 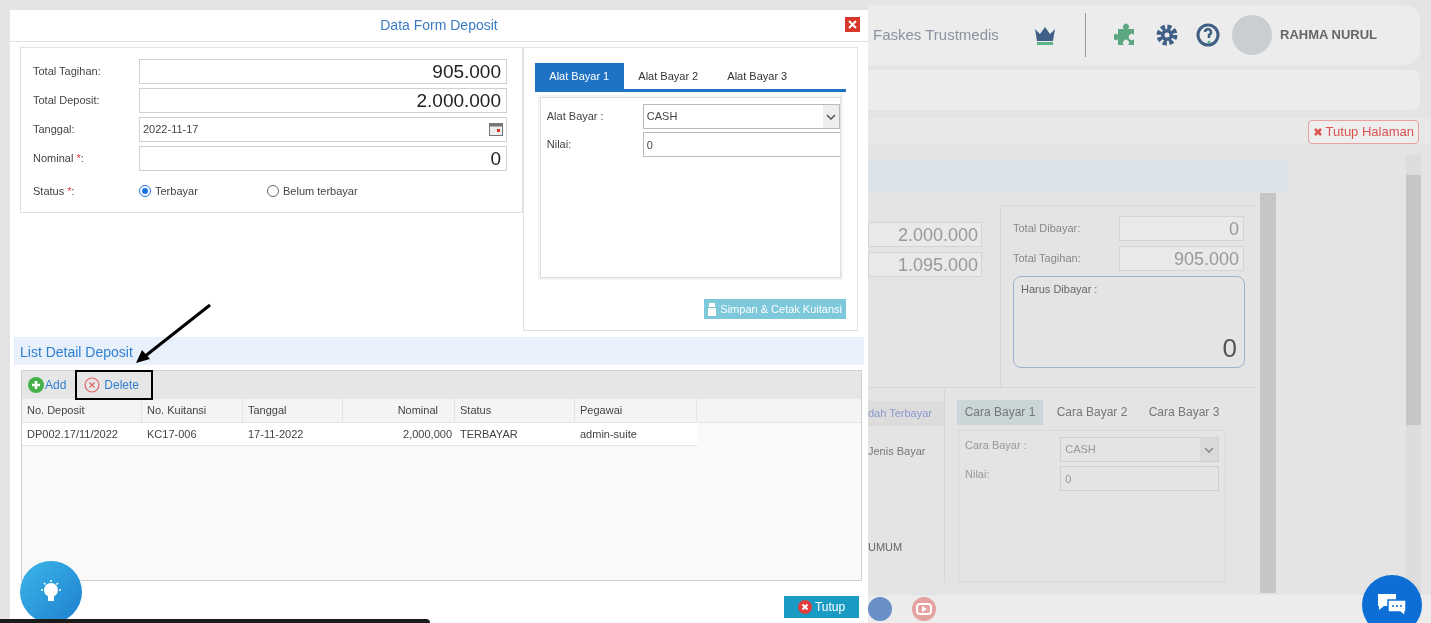 What do you see at coordinates (579, 76) in the screenshot?
I see `payment-tab: Alat Bayar 1` at bounding box center [579, 76].